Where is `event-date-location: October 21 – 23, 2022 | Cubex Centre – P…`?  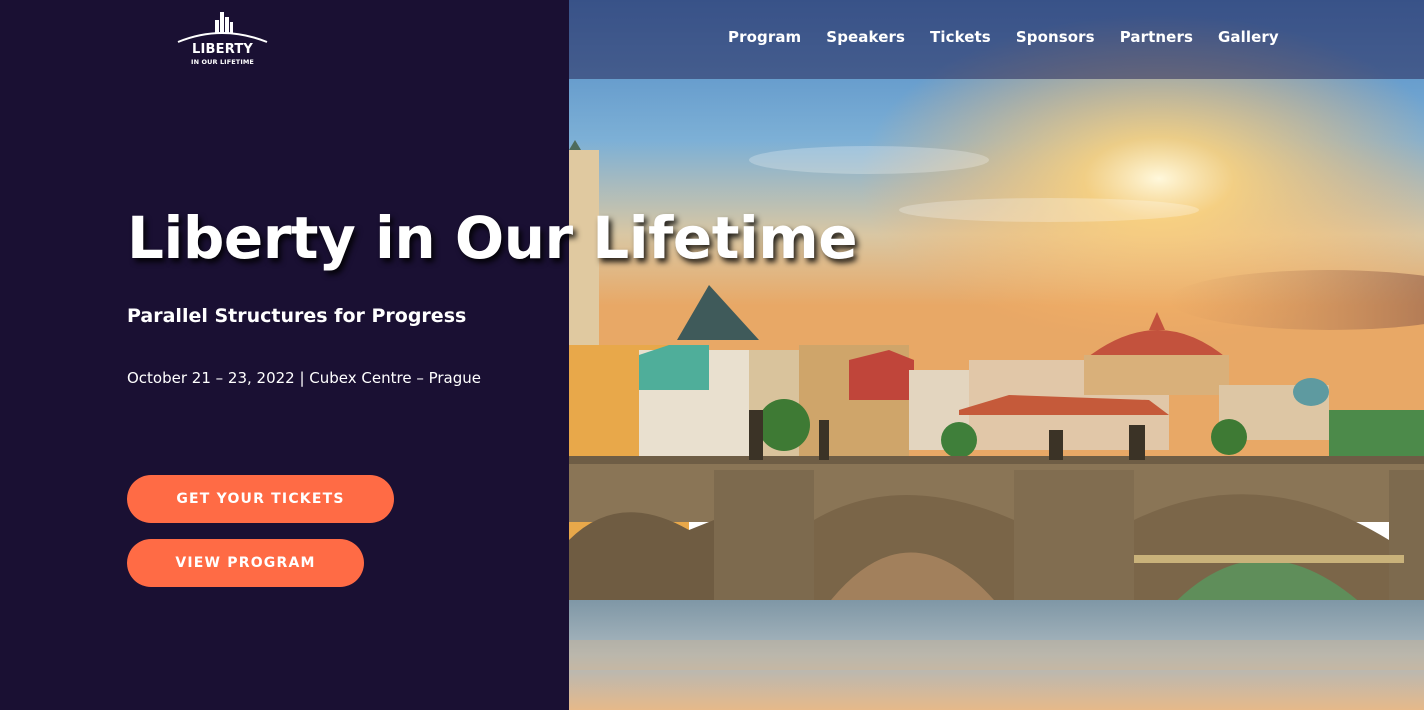 event-date-location: October 21 – 23, 2022 | Cubex Centre – P… is located at coordinates (304, 378).